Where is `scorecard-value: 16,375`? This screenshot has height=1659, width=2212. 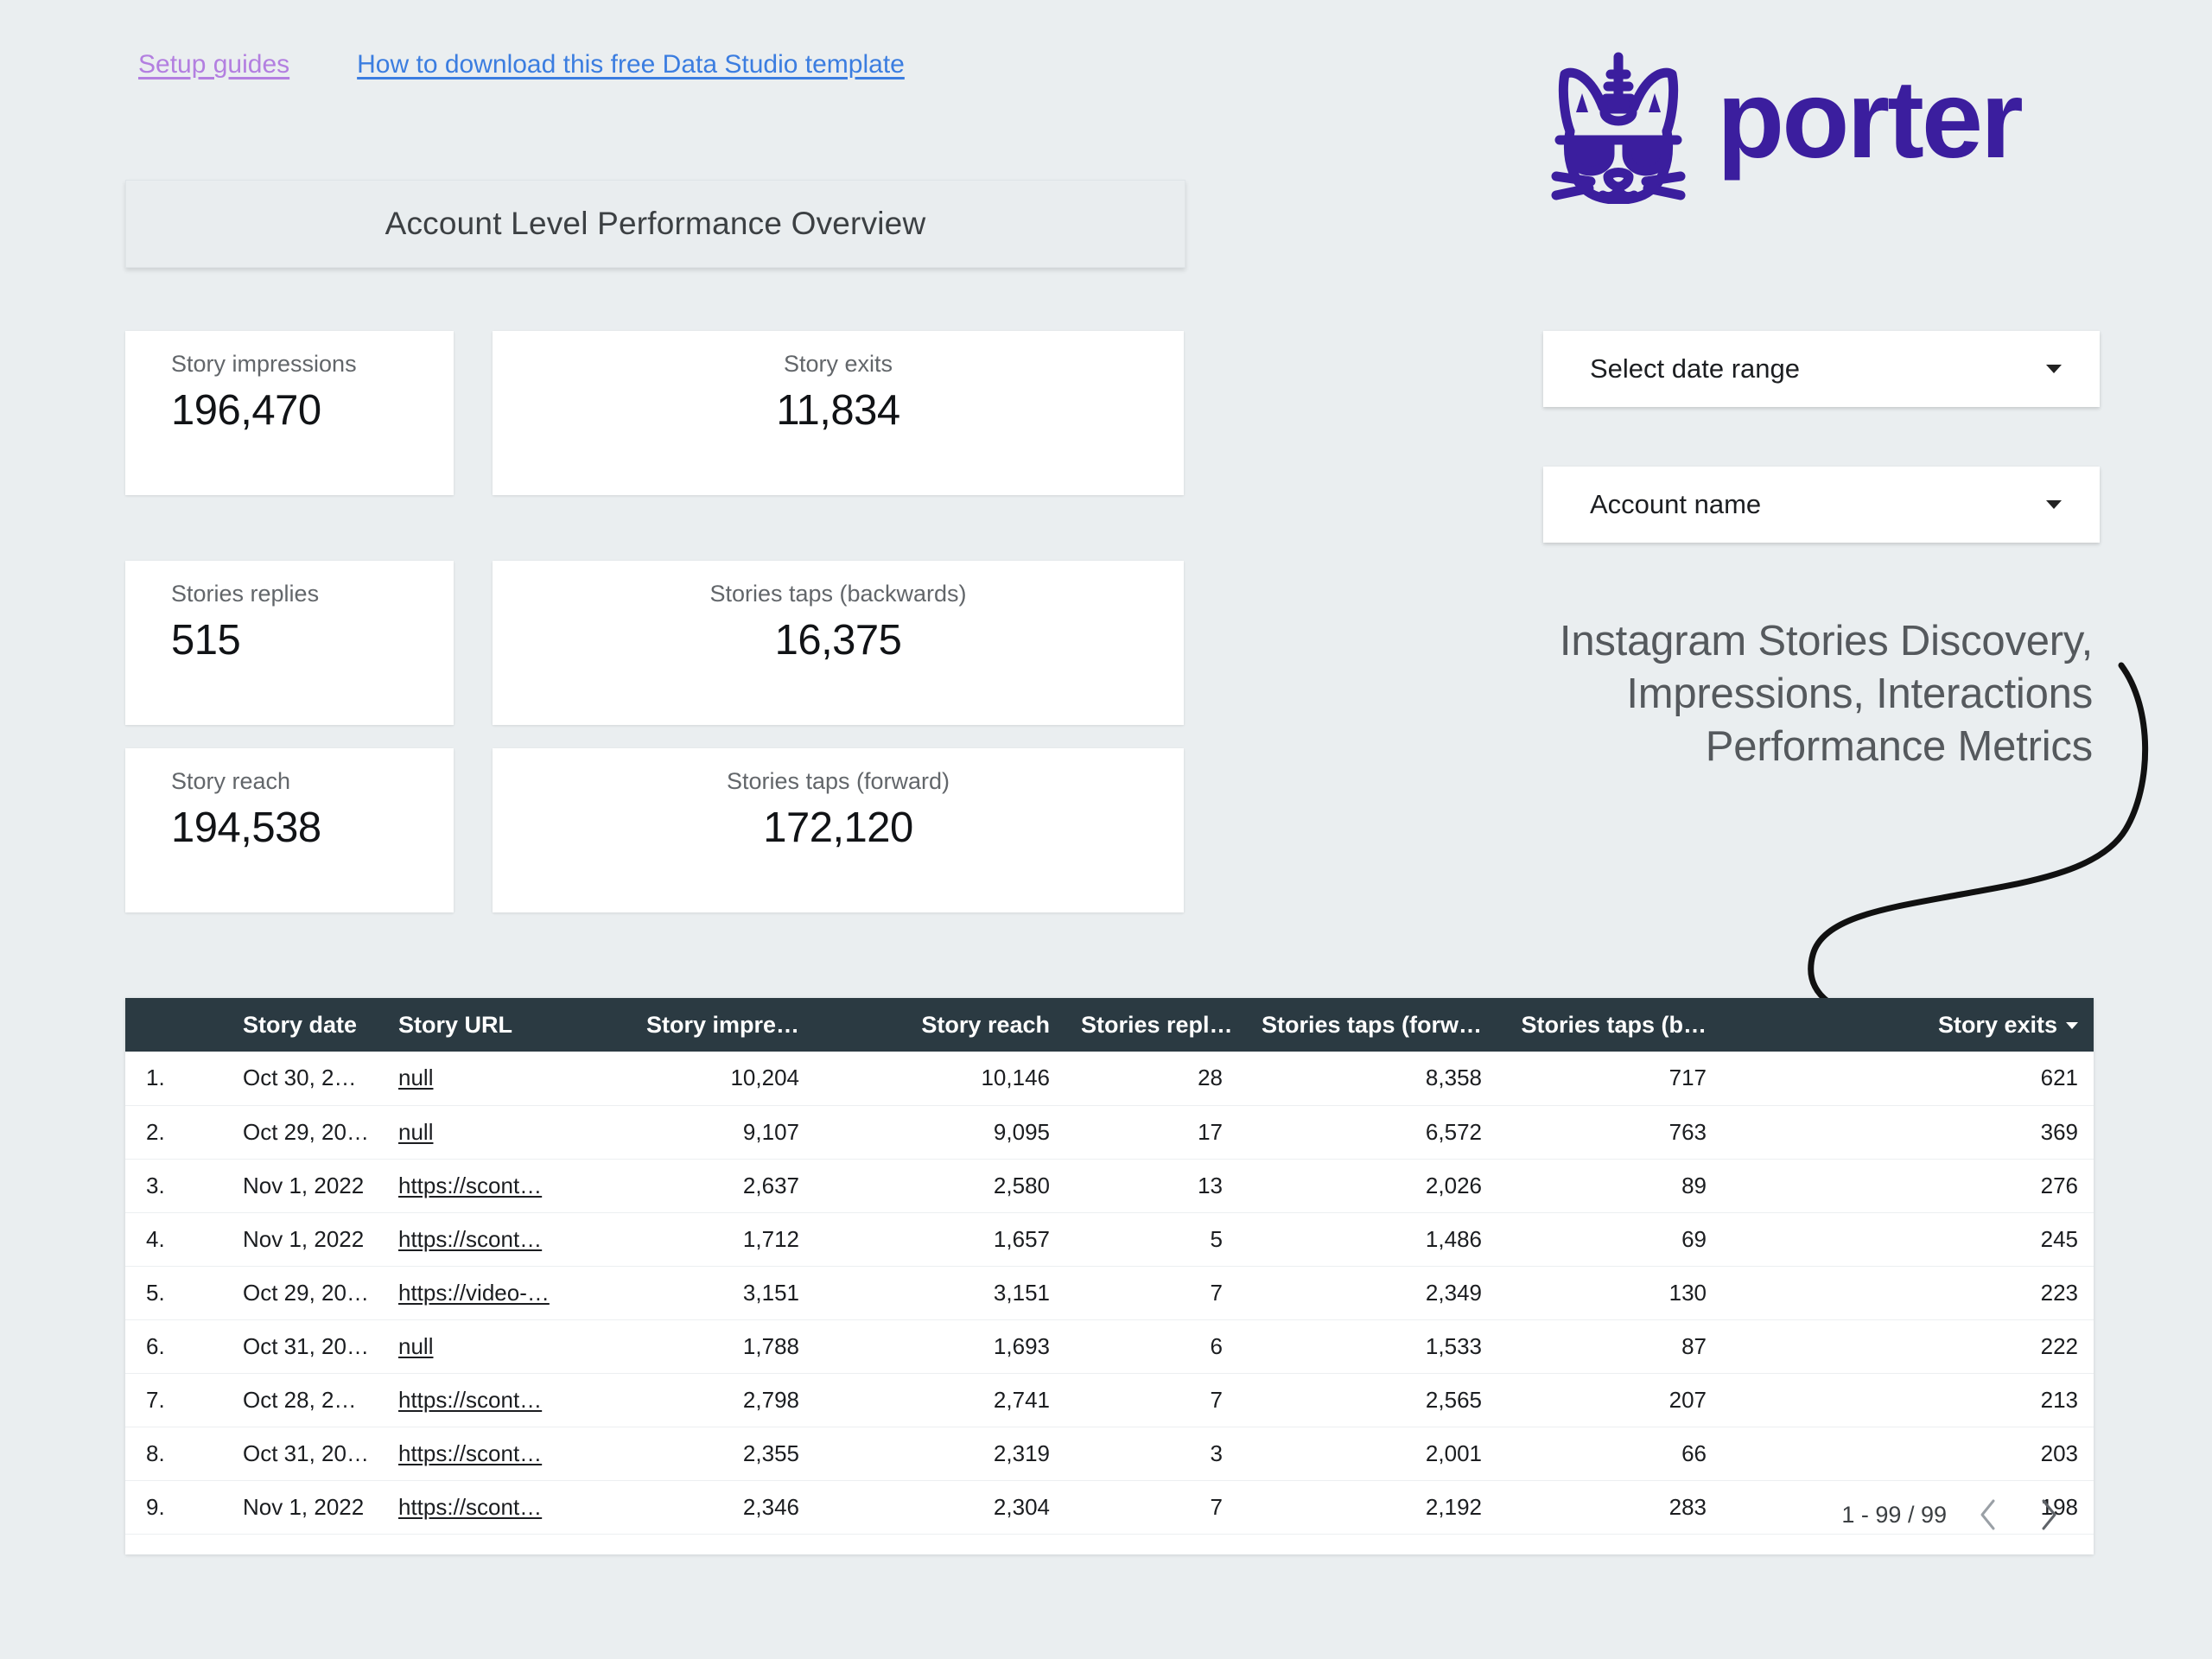
scorecard-value: 16,375 is located at coordinates (838, 640).